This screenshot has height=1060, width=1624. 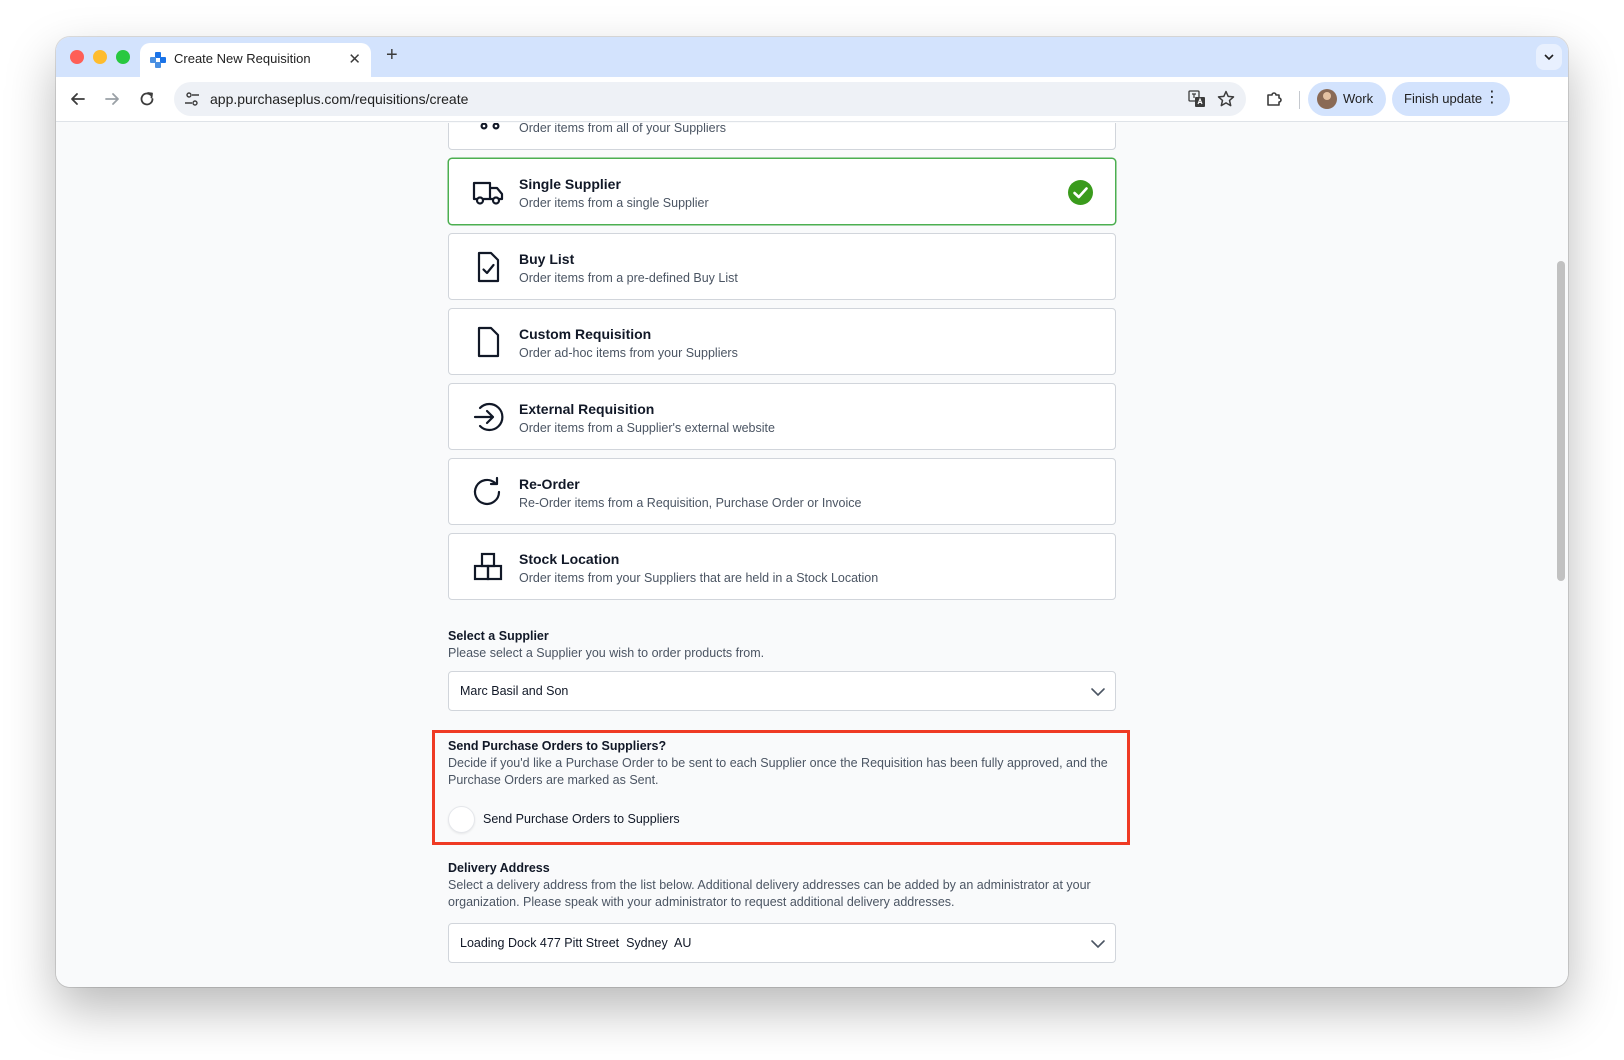 I want to click on more-menu-icon: ⋮, so click(x=1492, y=98).